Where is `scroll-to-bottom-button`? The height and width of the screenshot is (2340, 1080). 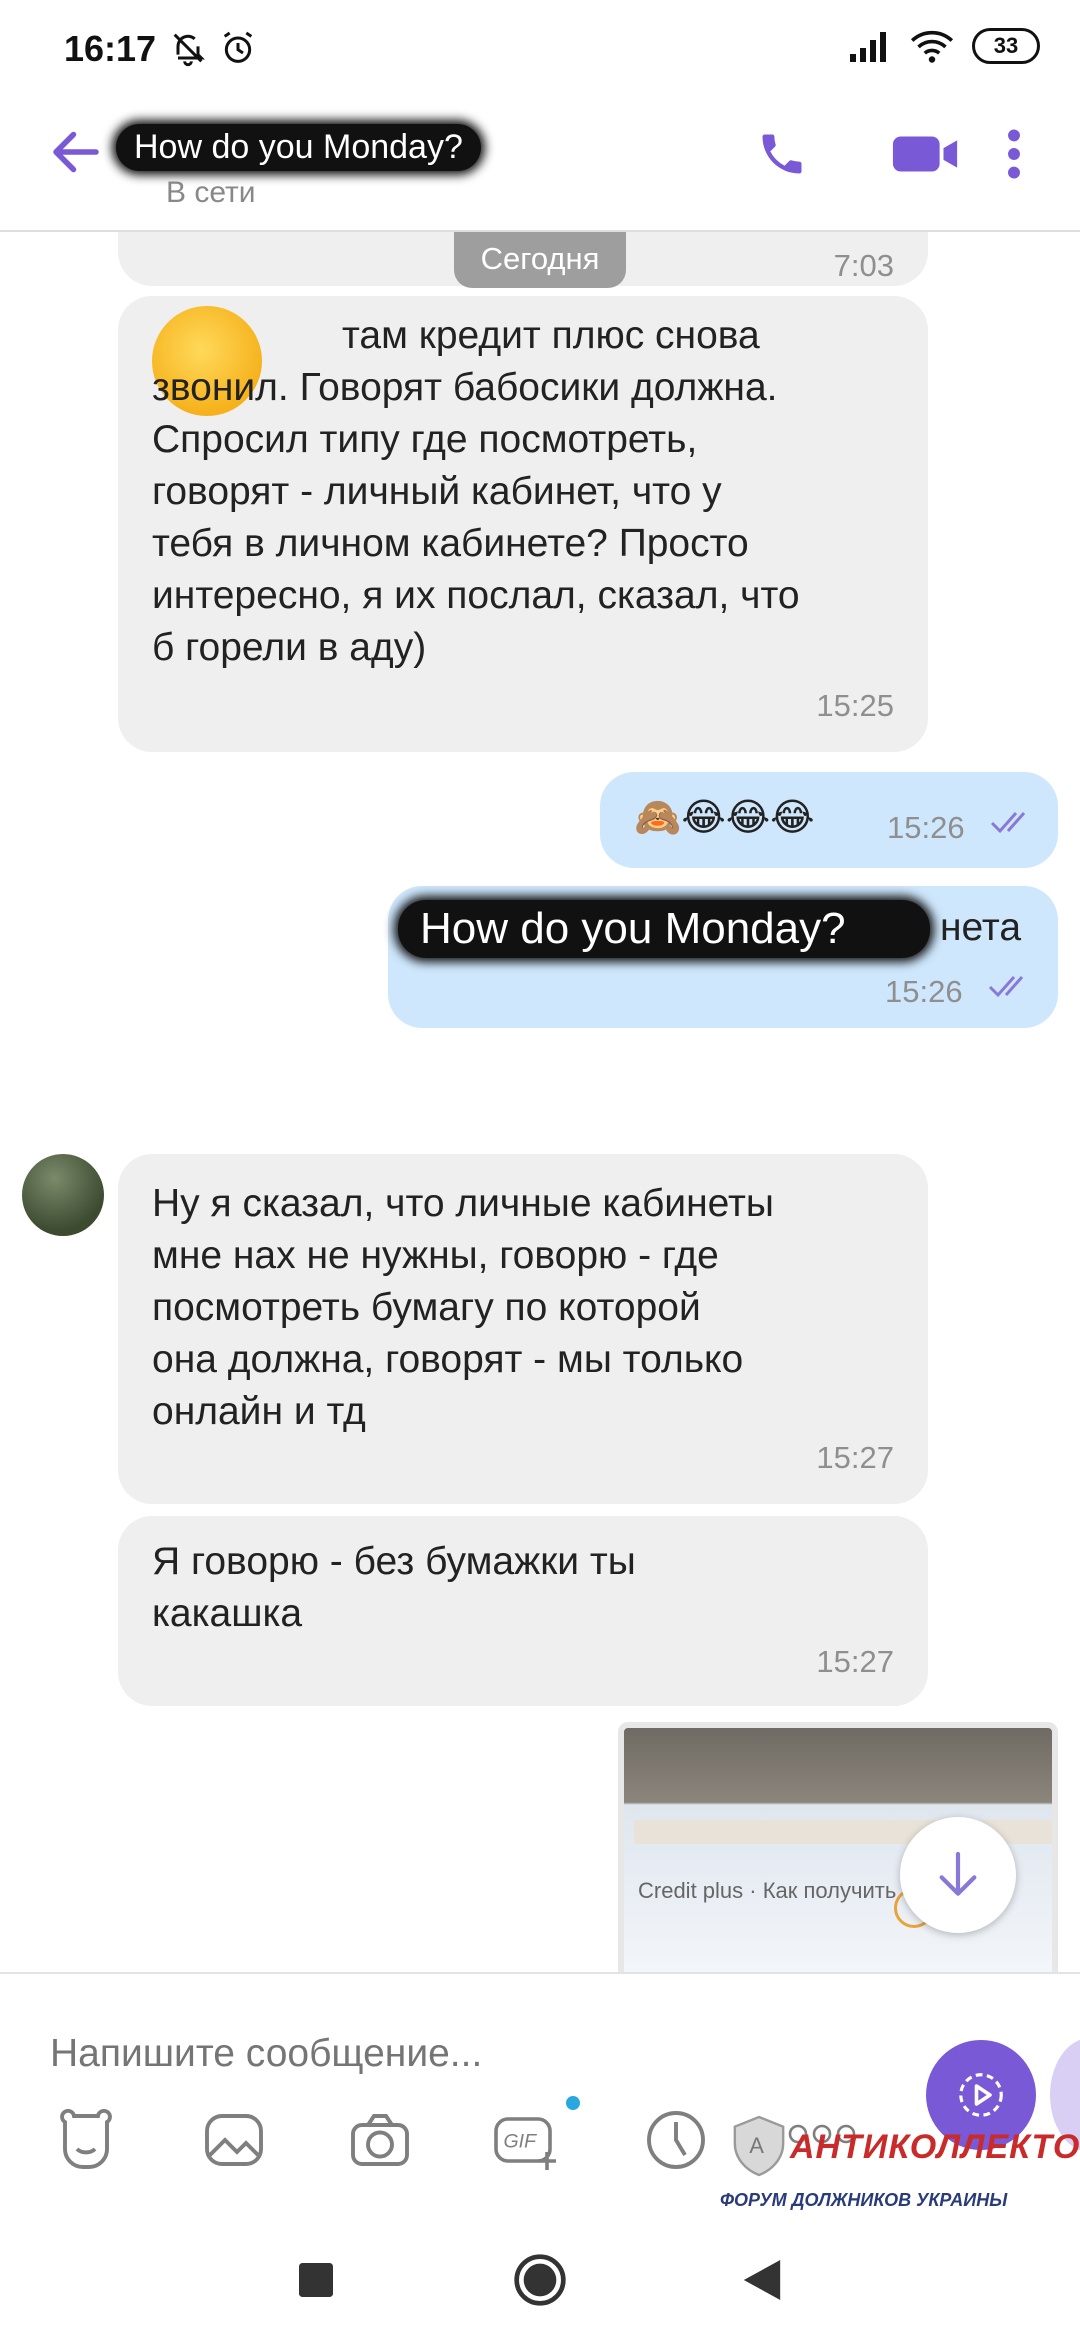
scroll-to-bottom-button is located at coordinates (958, 1875).